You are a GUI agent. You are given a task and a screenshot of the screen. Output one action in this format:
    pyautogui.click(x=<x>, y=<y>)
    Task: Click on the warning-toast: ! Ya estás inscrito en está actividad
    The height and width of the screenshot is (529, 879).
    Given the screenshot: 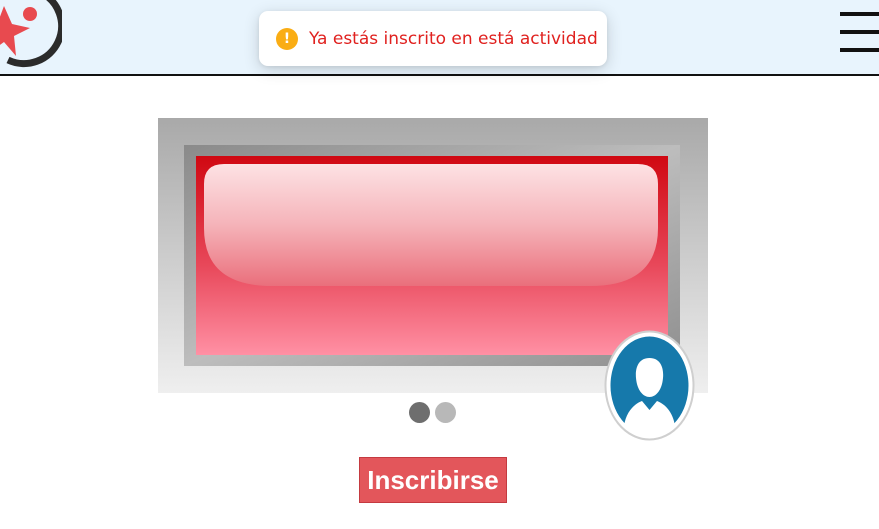 What is the action you would take?
    pyautogui.click(x=433, y=38)
    